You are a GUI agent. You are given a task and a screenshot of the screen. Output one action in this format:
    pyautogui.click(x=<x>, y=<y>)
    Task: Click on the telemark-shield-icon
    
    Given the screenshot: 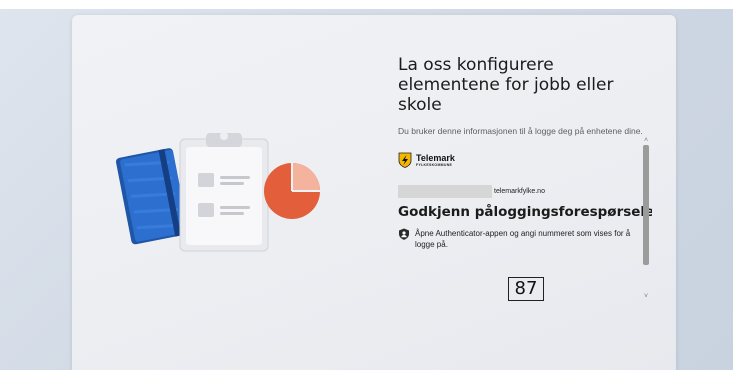 What is the action you would take?
    pyautogui.click(x=405, y=160)
    